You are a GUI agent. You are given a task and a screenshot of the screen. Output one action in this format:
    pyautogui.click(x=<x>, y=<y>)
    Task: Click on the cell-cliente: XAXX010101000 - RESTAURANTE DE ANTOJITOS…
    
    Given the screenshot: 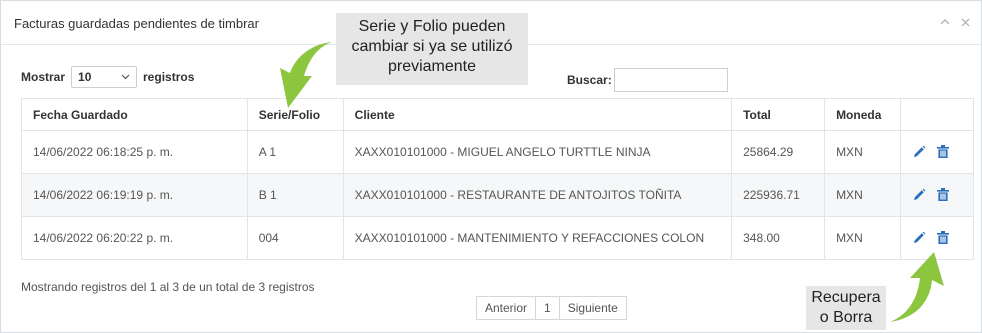 What is the action you would take?
    pyautogui.click(x=537, y=195)
    